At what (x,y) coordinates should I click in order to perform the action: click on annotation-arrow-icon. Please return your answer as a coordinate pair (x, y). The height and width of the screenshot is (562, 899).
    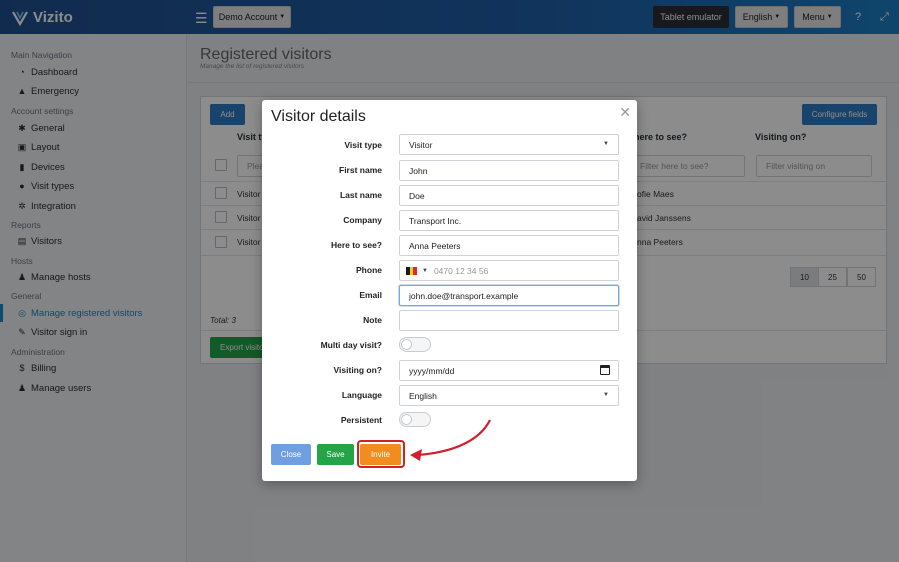
    Looking at the image, I should click on (450, 440).